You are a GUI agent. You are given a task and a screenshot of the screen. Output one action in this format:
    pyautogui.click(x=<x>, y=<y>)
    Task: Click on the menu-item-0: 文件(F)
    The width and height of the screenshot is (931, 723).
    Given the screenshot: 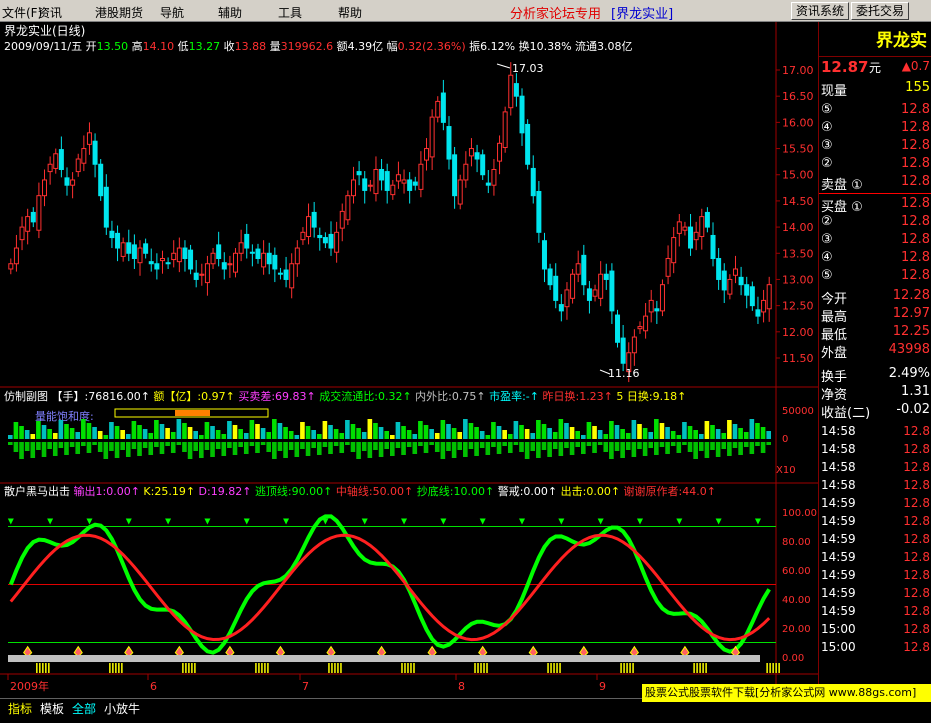 What is the action you would take?
    pyautogui.click(x=22, y=12)
    